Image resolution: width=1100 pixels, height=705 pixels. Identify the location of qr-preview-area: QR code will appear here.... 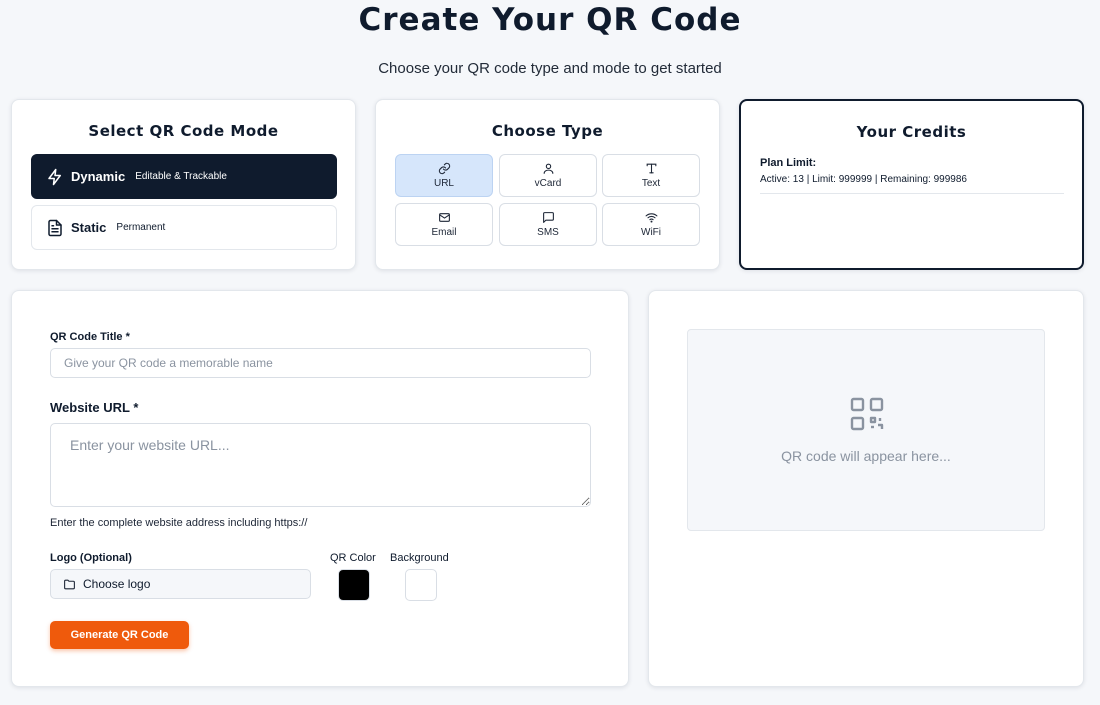
(866, 430).